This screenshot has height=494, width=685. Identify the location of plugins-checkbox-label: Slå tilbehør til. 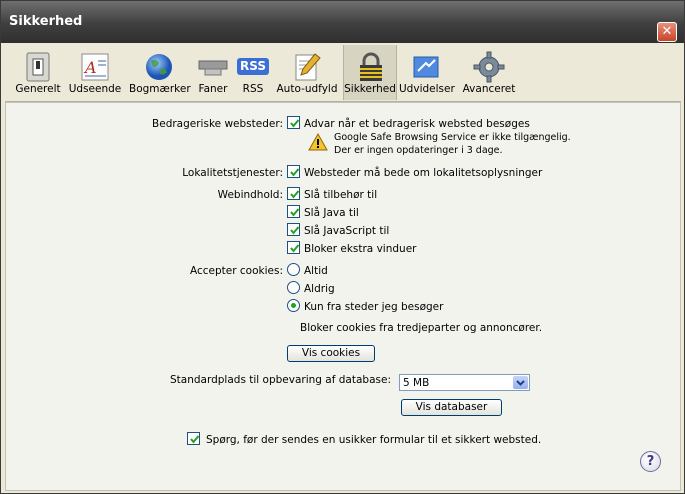
(341, 195).